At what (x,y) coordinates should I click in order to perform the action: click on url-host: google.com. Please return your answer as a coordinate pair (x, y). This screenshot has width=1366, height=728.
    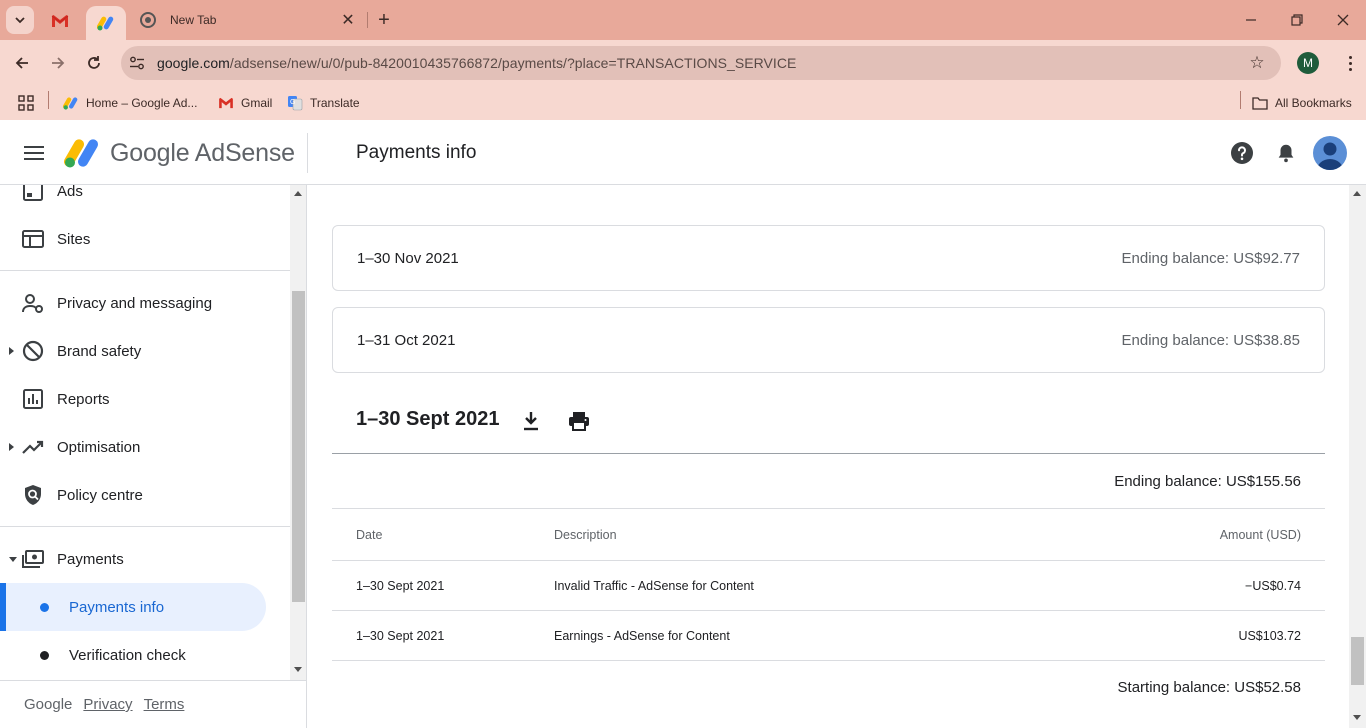
    Looking at the image, I should click on (193, 63).